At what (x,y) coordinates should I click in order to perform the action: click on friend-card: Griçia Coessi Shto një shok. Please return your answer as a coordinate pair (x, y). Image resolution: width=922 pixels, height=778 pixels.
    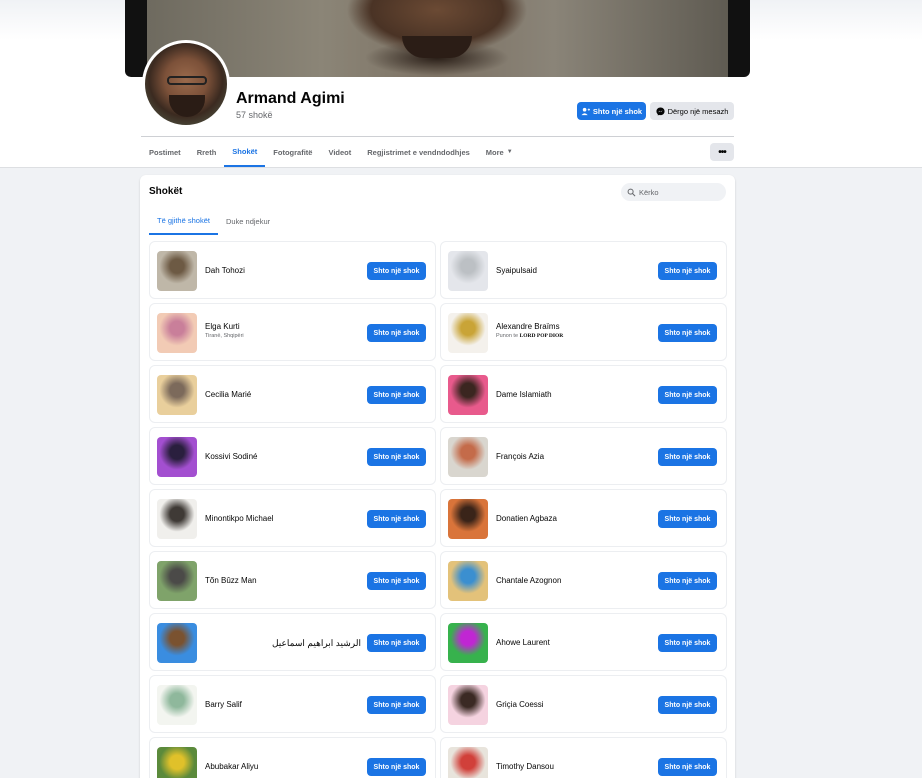
    Looking at the image, I should click on (583, 704).